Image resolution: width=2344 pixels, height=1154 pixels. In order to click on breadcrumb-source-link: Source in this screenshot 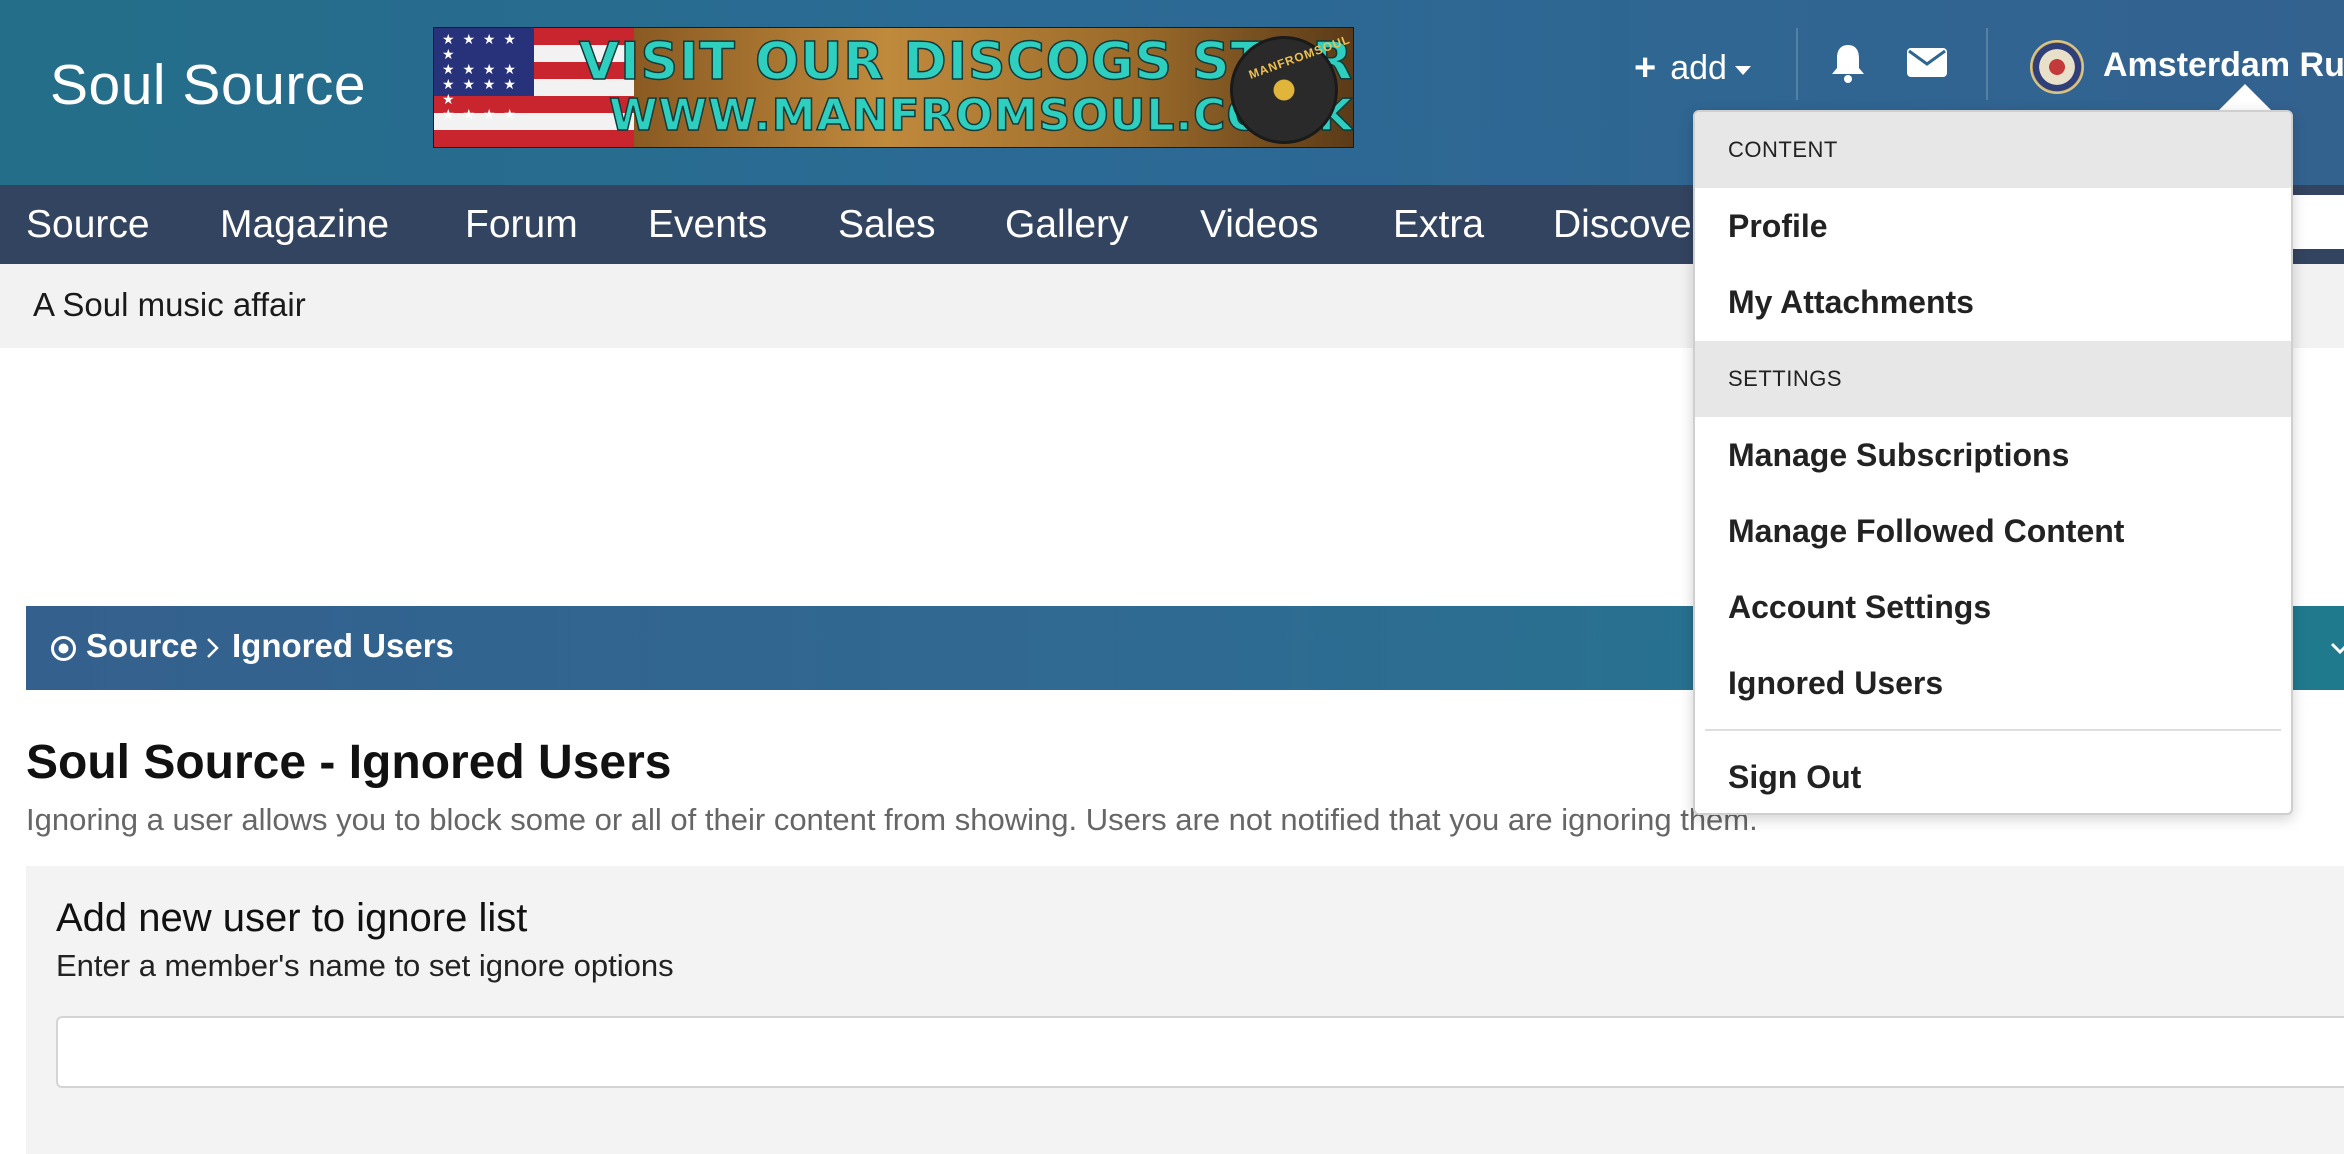, I will do `click(142, 646)`.